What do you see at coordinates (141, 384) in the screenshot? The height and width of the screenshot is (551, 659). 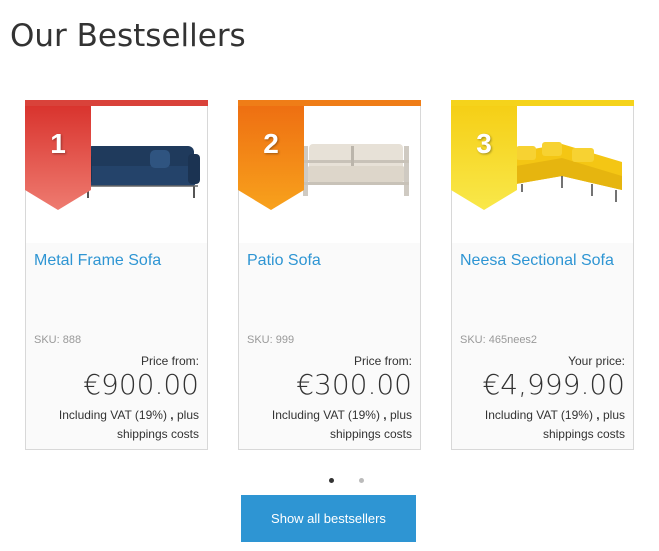 I see `product-price: €900.00` at bounding box center [141, 384].